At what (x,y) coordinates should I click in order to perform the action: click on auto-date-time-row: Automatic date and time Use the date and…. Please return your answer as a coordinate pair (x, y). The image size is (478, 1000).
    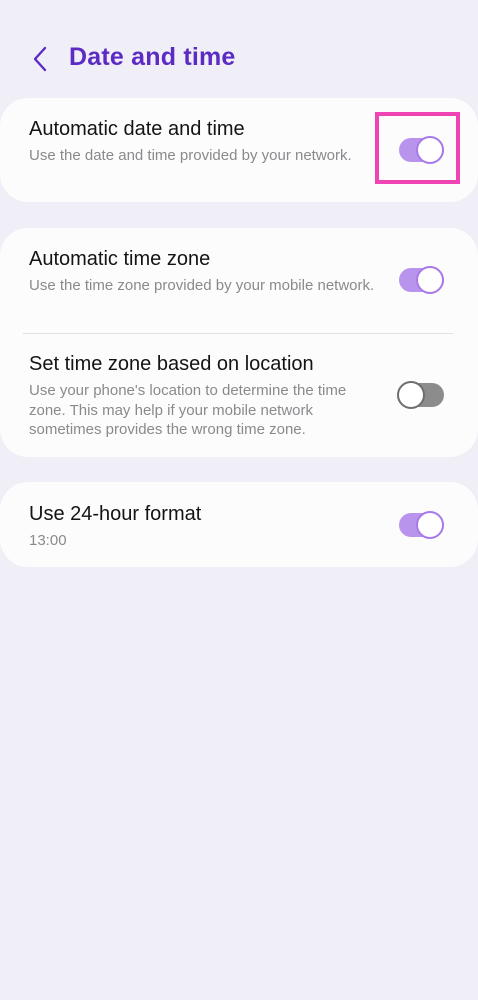
    Looking at the image, I should click on (239, 150).